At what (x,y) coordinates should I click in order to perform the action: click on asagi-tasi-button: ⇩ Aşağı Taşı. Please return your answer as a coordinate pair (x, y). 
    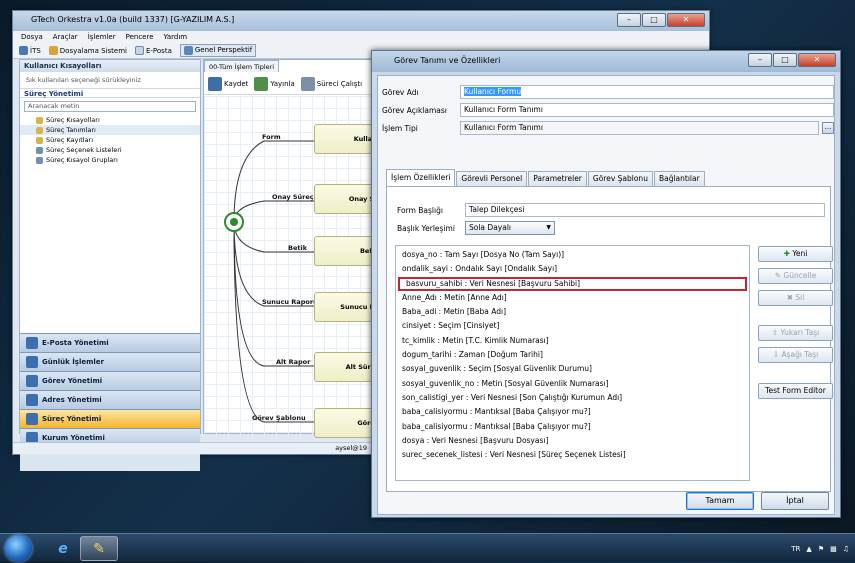
    Looking at the image, I should click on (795, 355).